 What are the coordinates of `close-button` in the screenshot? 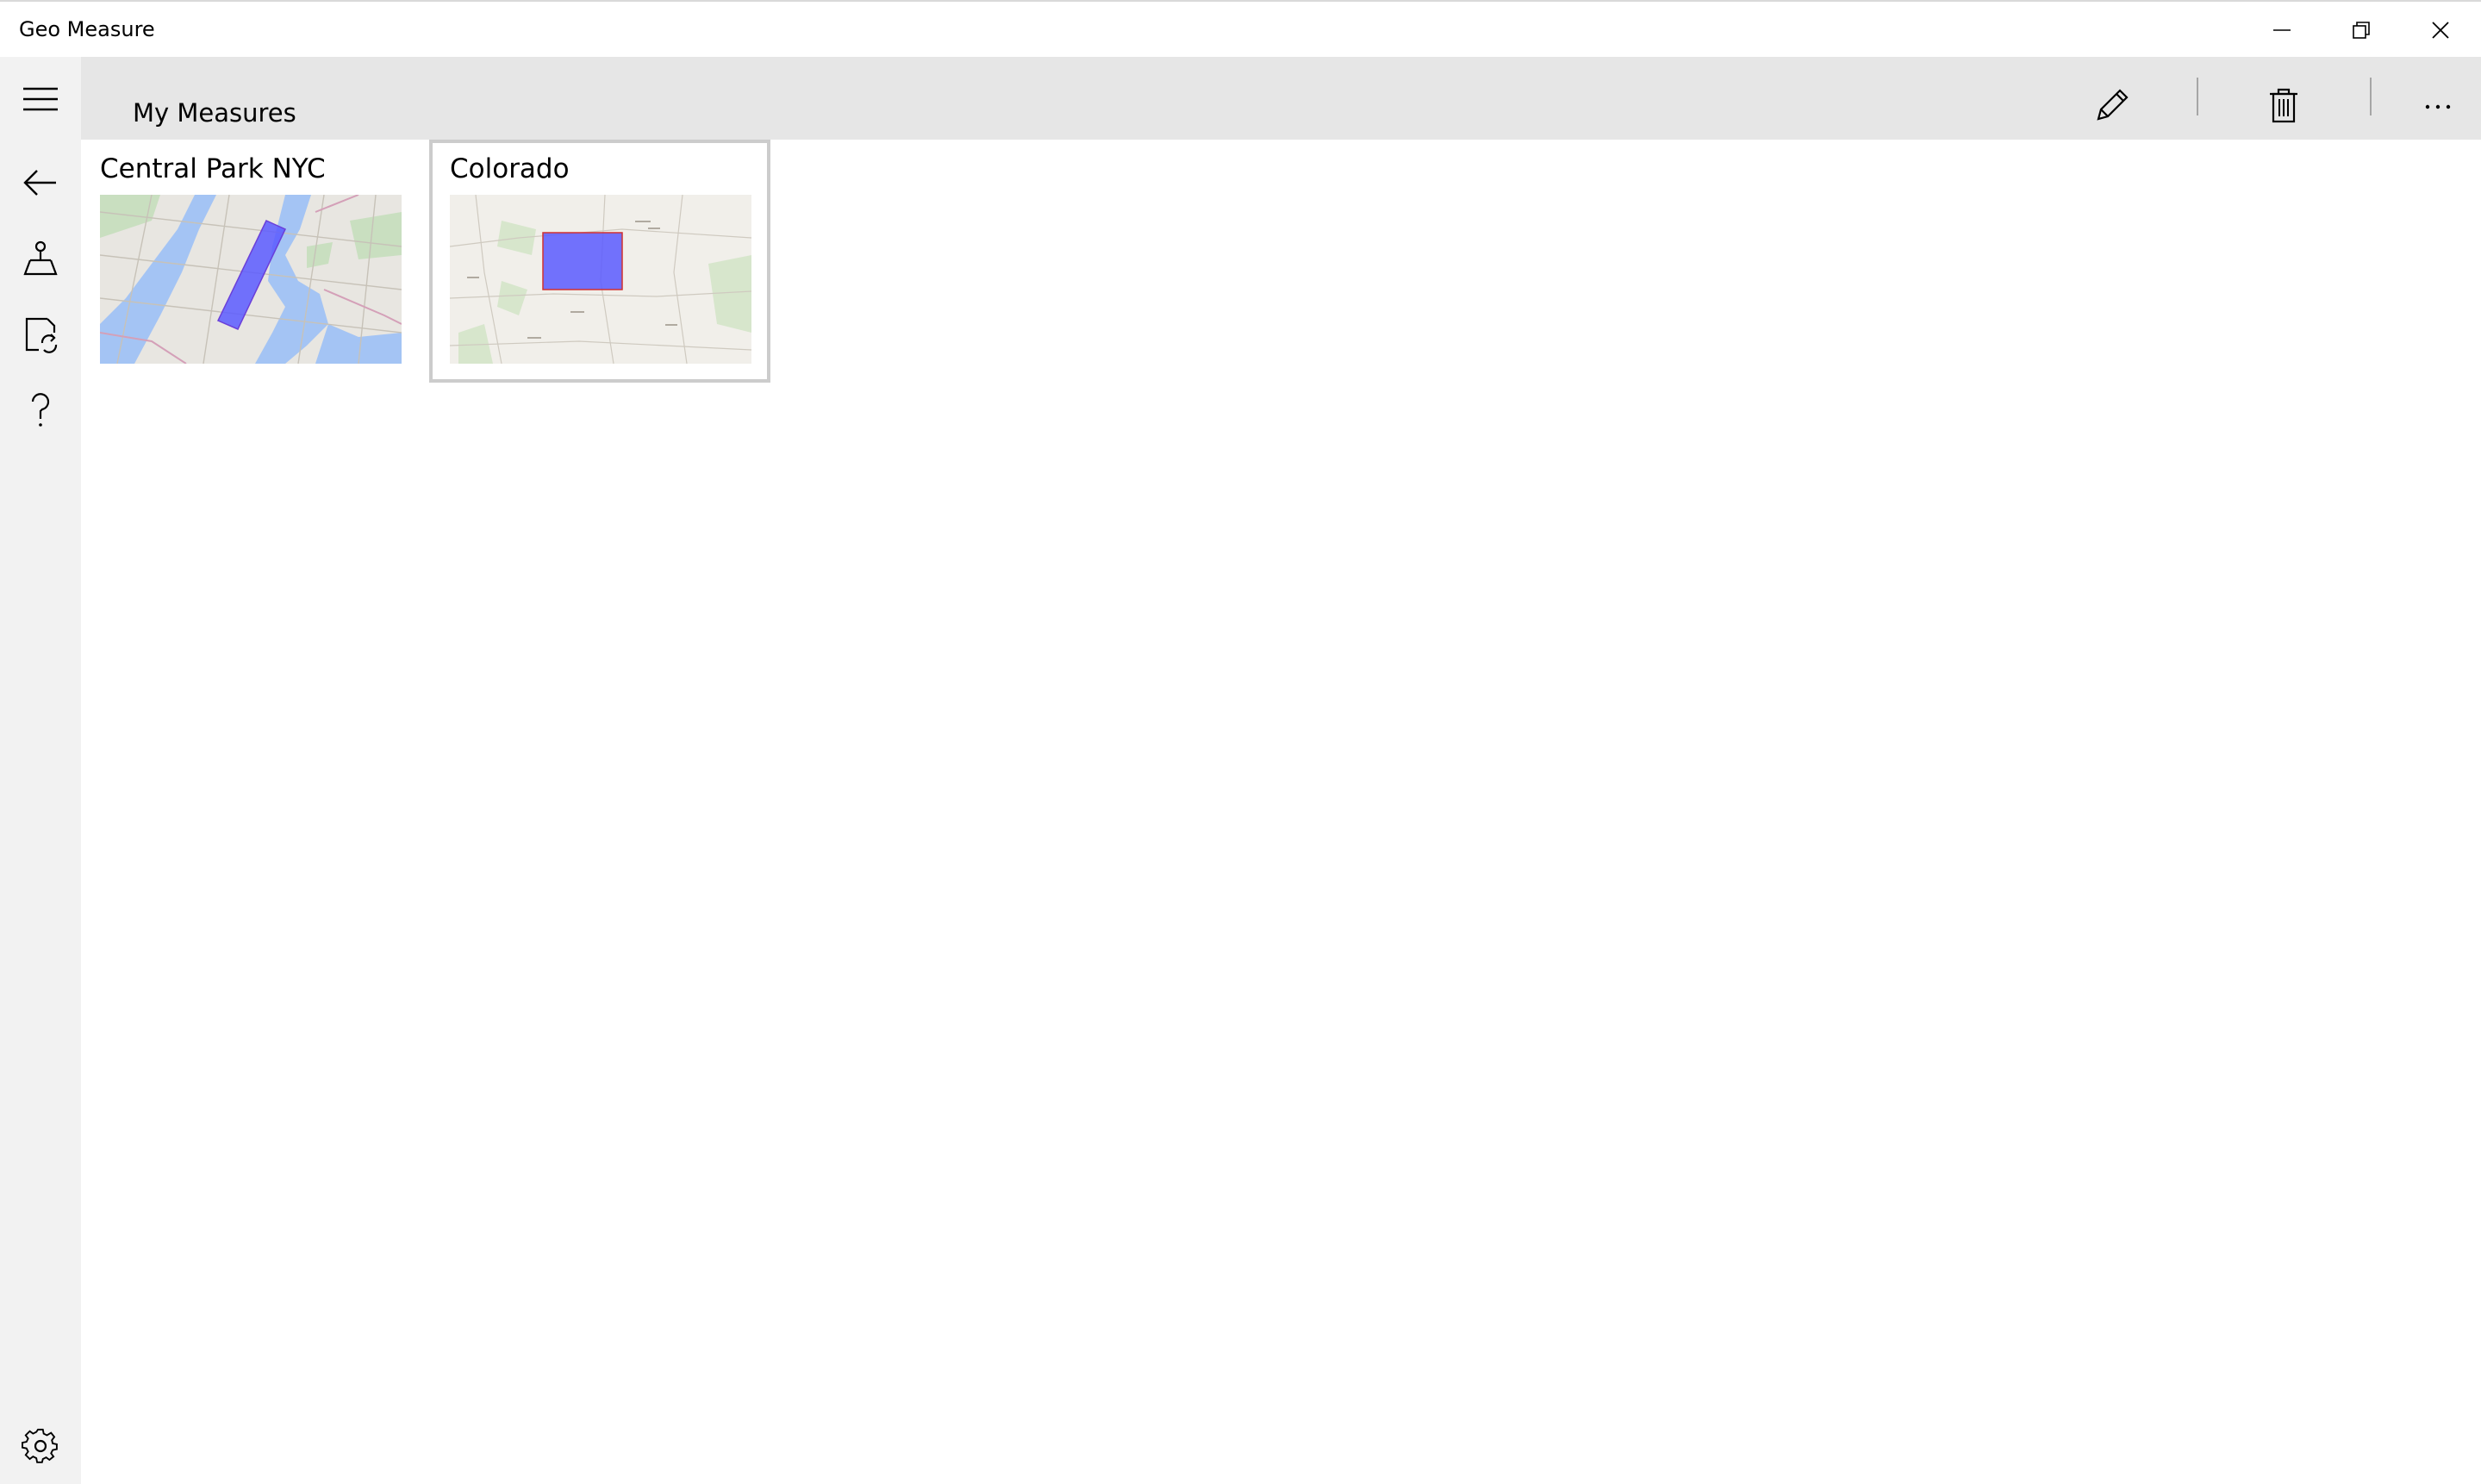 It's located at (2440, 31).